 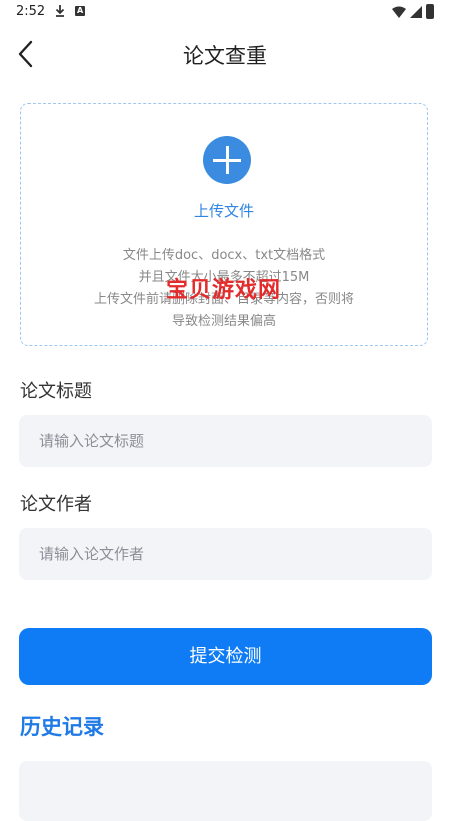 I want to click on download-icon, so click(x=60, y=11).